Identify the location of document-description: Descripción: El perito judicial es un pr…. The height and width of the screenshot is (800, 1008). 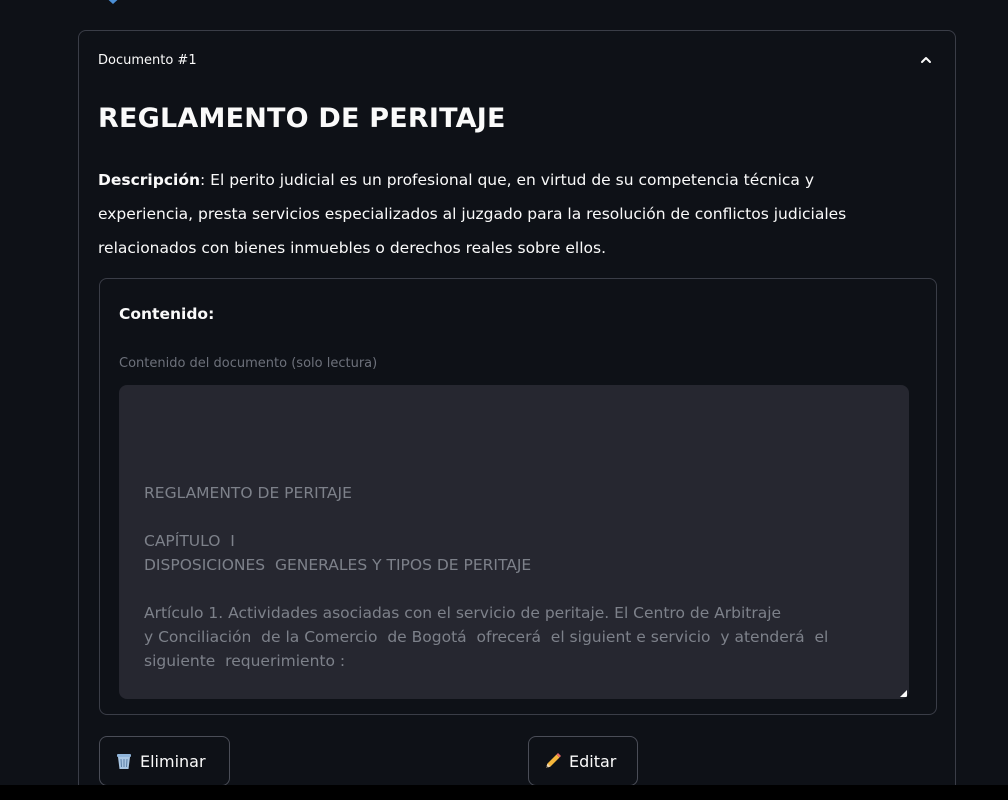
(503, 214).